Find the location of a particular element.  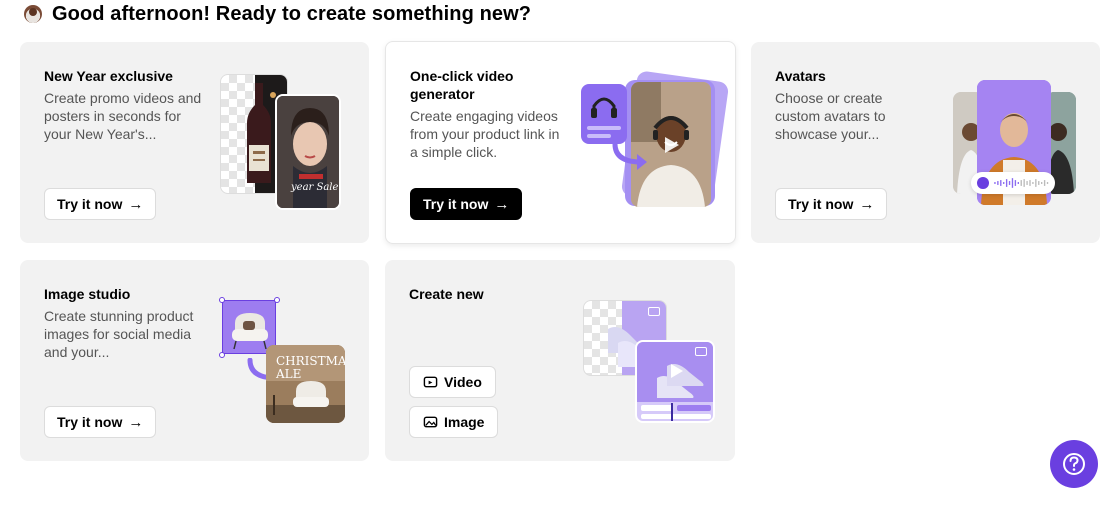

create-image-button: Image is located at coordinates (454, 422).